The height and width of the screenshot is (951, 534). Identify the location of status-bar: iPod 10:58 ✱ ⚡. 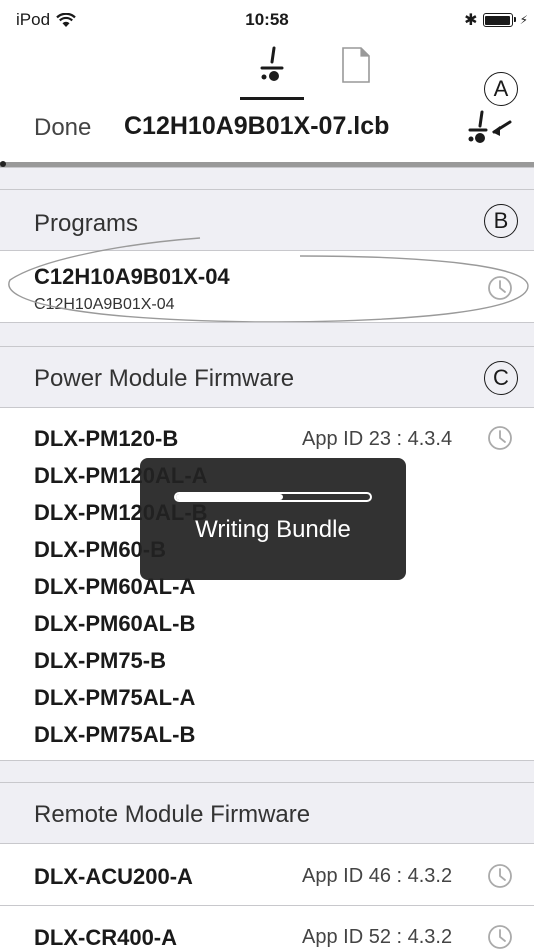
(267, 20).